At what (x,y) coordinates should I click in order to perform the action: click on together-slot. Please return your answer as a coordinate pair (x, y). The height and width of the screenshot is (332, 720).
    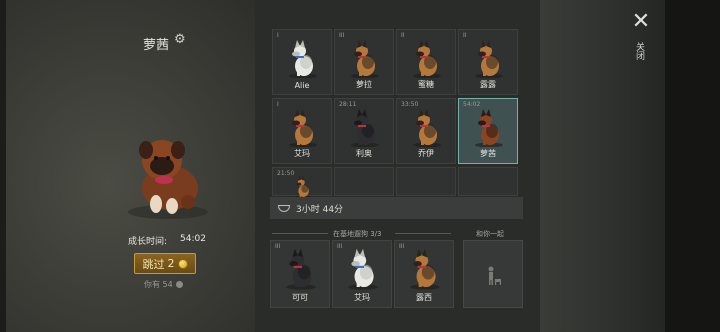
    Looking at the image, I should click on (493, 274).